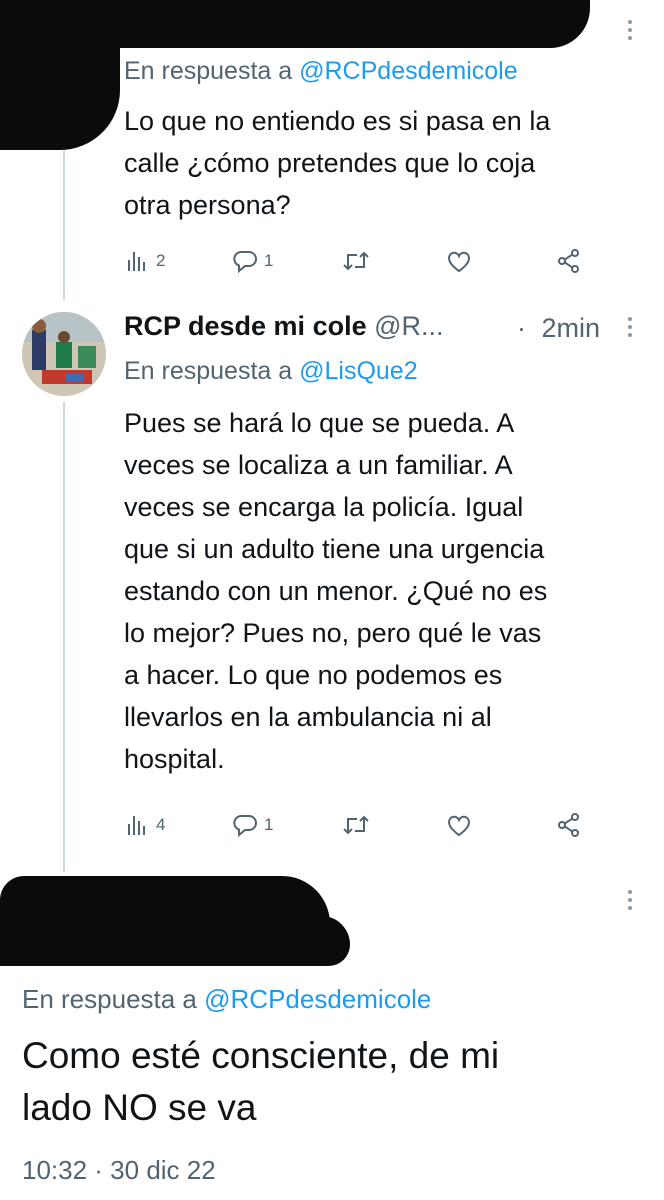 The width and height of the screenshot is (664, 1200). Describe the element at coordinates (333, 633) in the screenshot. I see `tweet-text-line: lo mejor? Pues no, pero qué le vas` at that location.